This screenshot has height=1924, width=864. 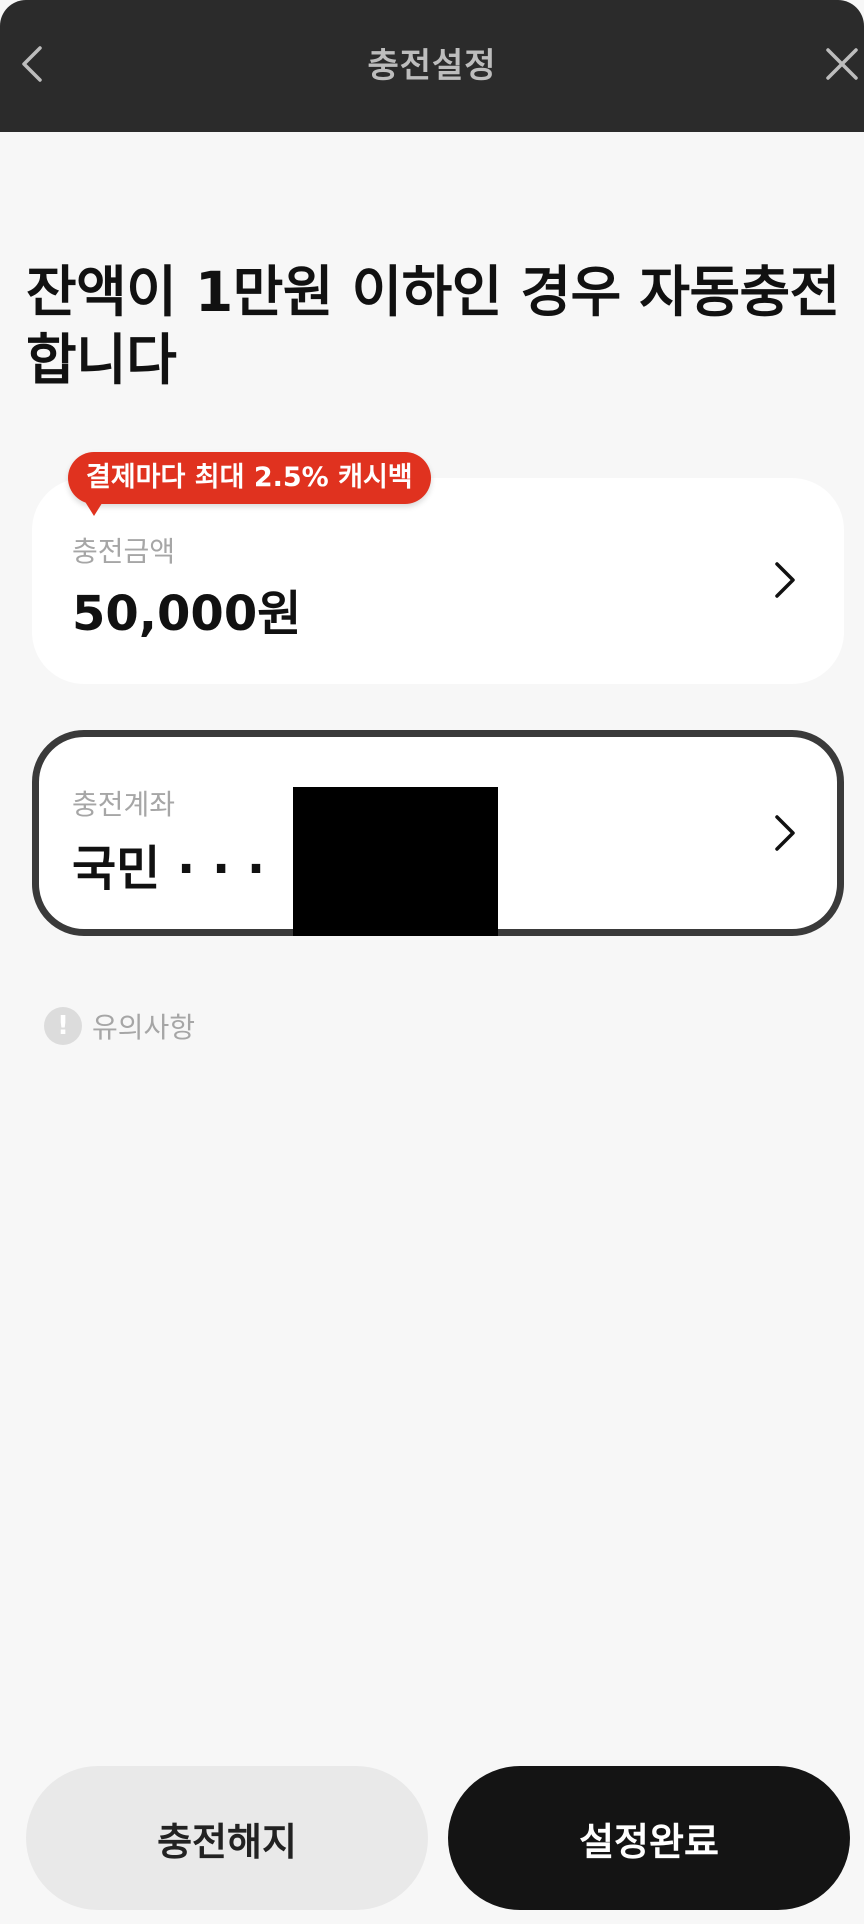 I want to click on notice-text: 유의사항, so click(x=144, y=1027).